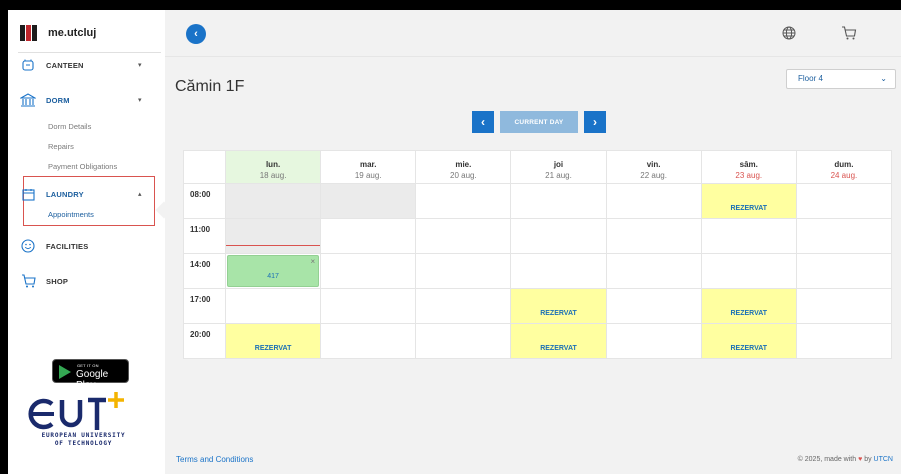  Describe the element at coordinates (140, 194) in the screenshot. I see `chevron-up-icon: ▴` at that location.